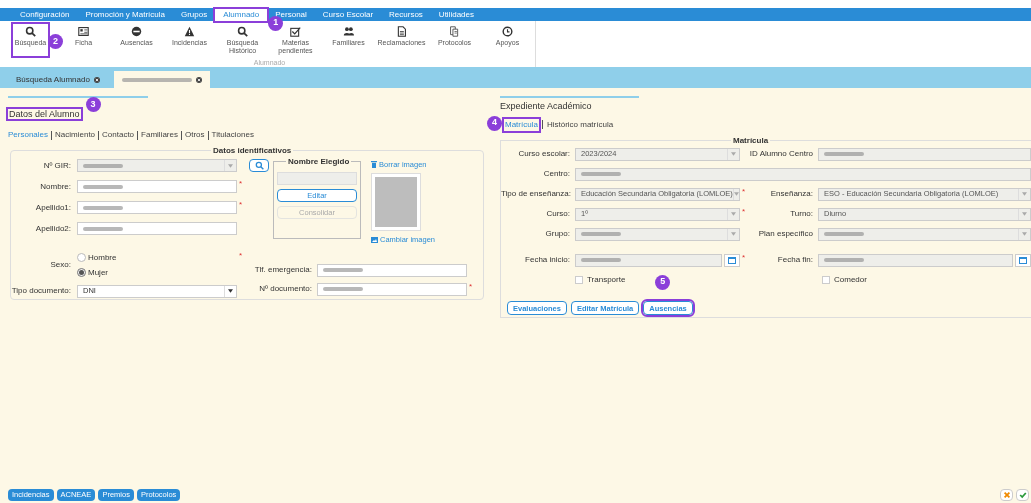 This screenshot has height=503, width=1031. I want to click on warning-icon, so click(189, 31).